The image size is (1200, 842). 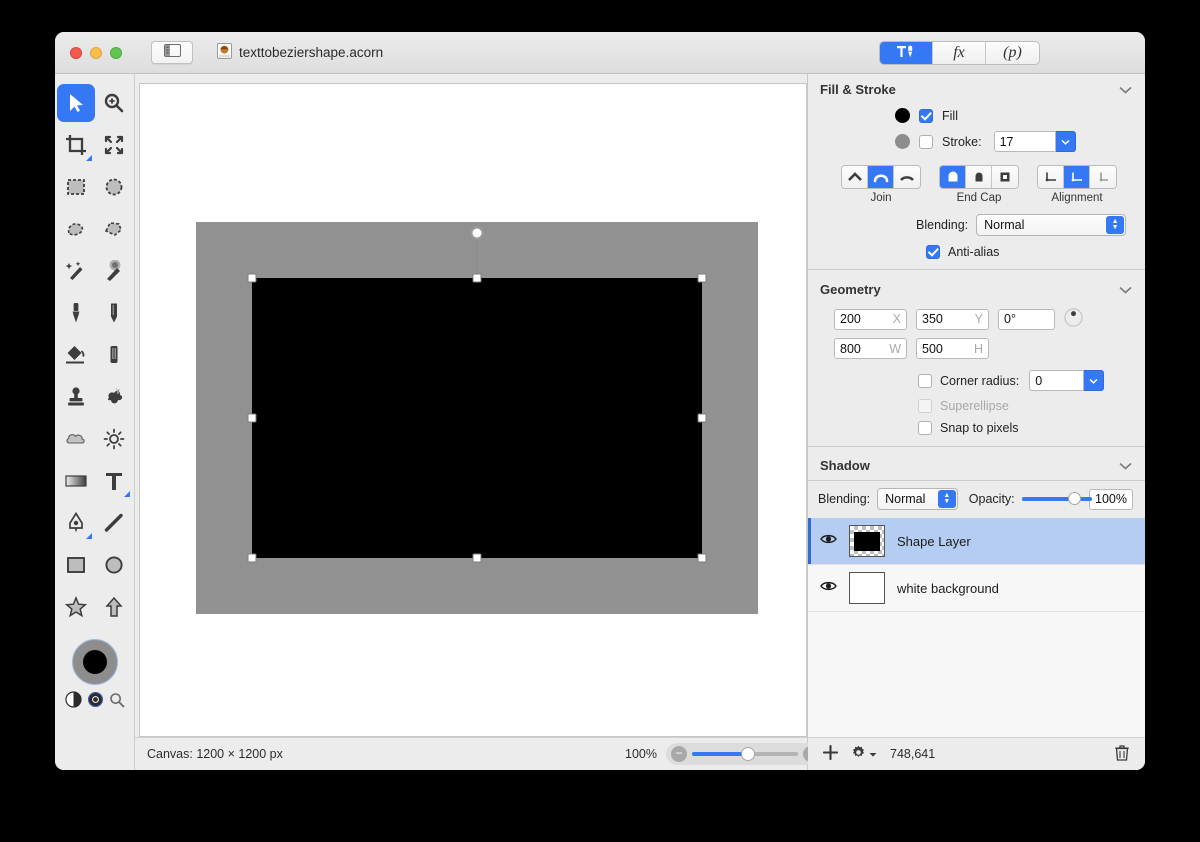 I want to click on tools-inspector-segment, so click(x=906, y=53).